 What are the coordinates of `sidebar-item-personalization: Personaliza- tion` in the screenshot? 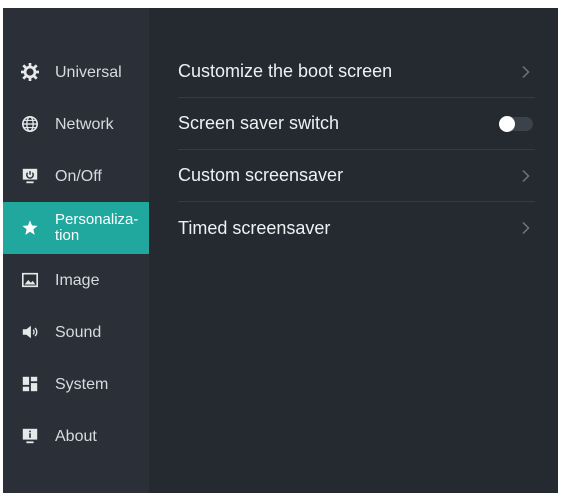 It's located at (76, 228).